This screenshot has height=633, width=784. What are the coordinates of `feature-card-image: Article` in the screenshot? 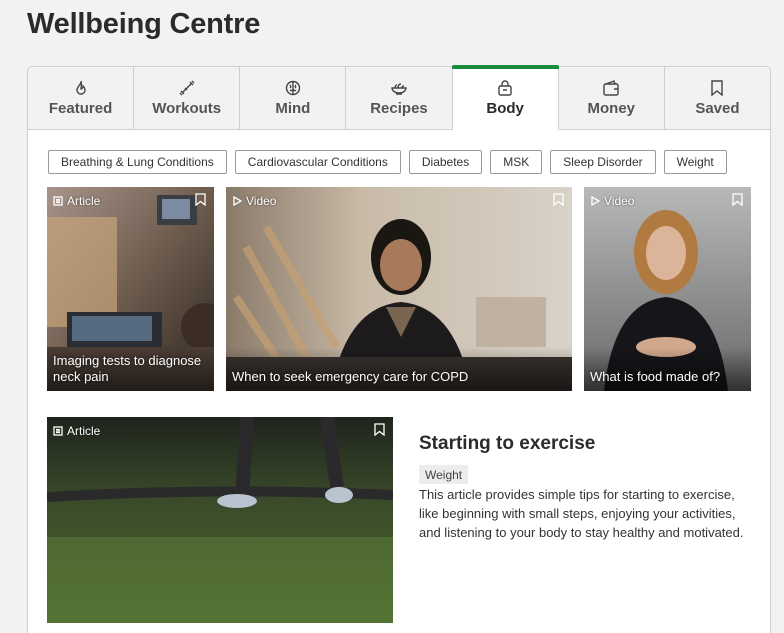 It's located at (220, 520).